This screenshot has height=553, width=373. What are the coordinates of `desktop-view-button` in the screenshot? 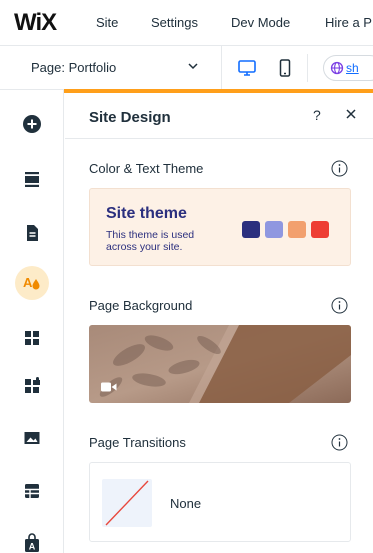 It's located at (247, 68).